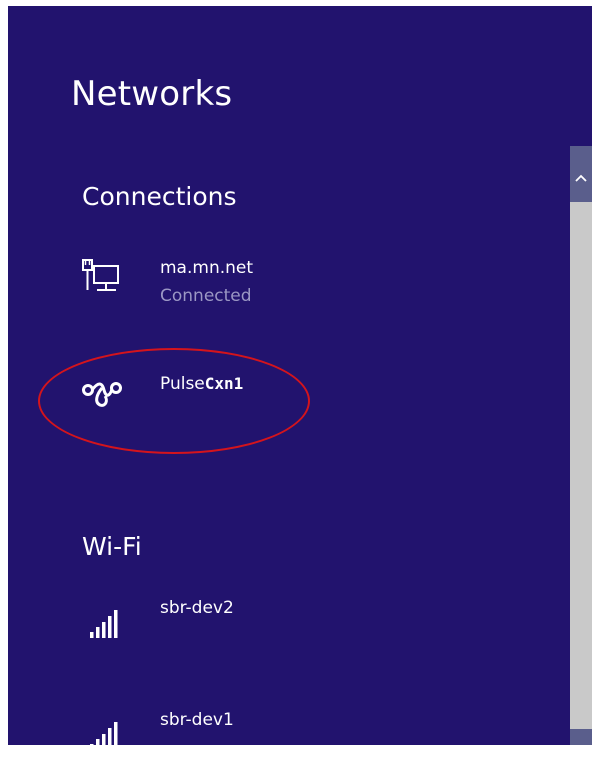  Describe the element at coordinates (288, 287) in the screenshot. I see `connection-item-ma-mn-net: ma.mn.net Connected` at that location.